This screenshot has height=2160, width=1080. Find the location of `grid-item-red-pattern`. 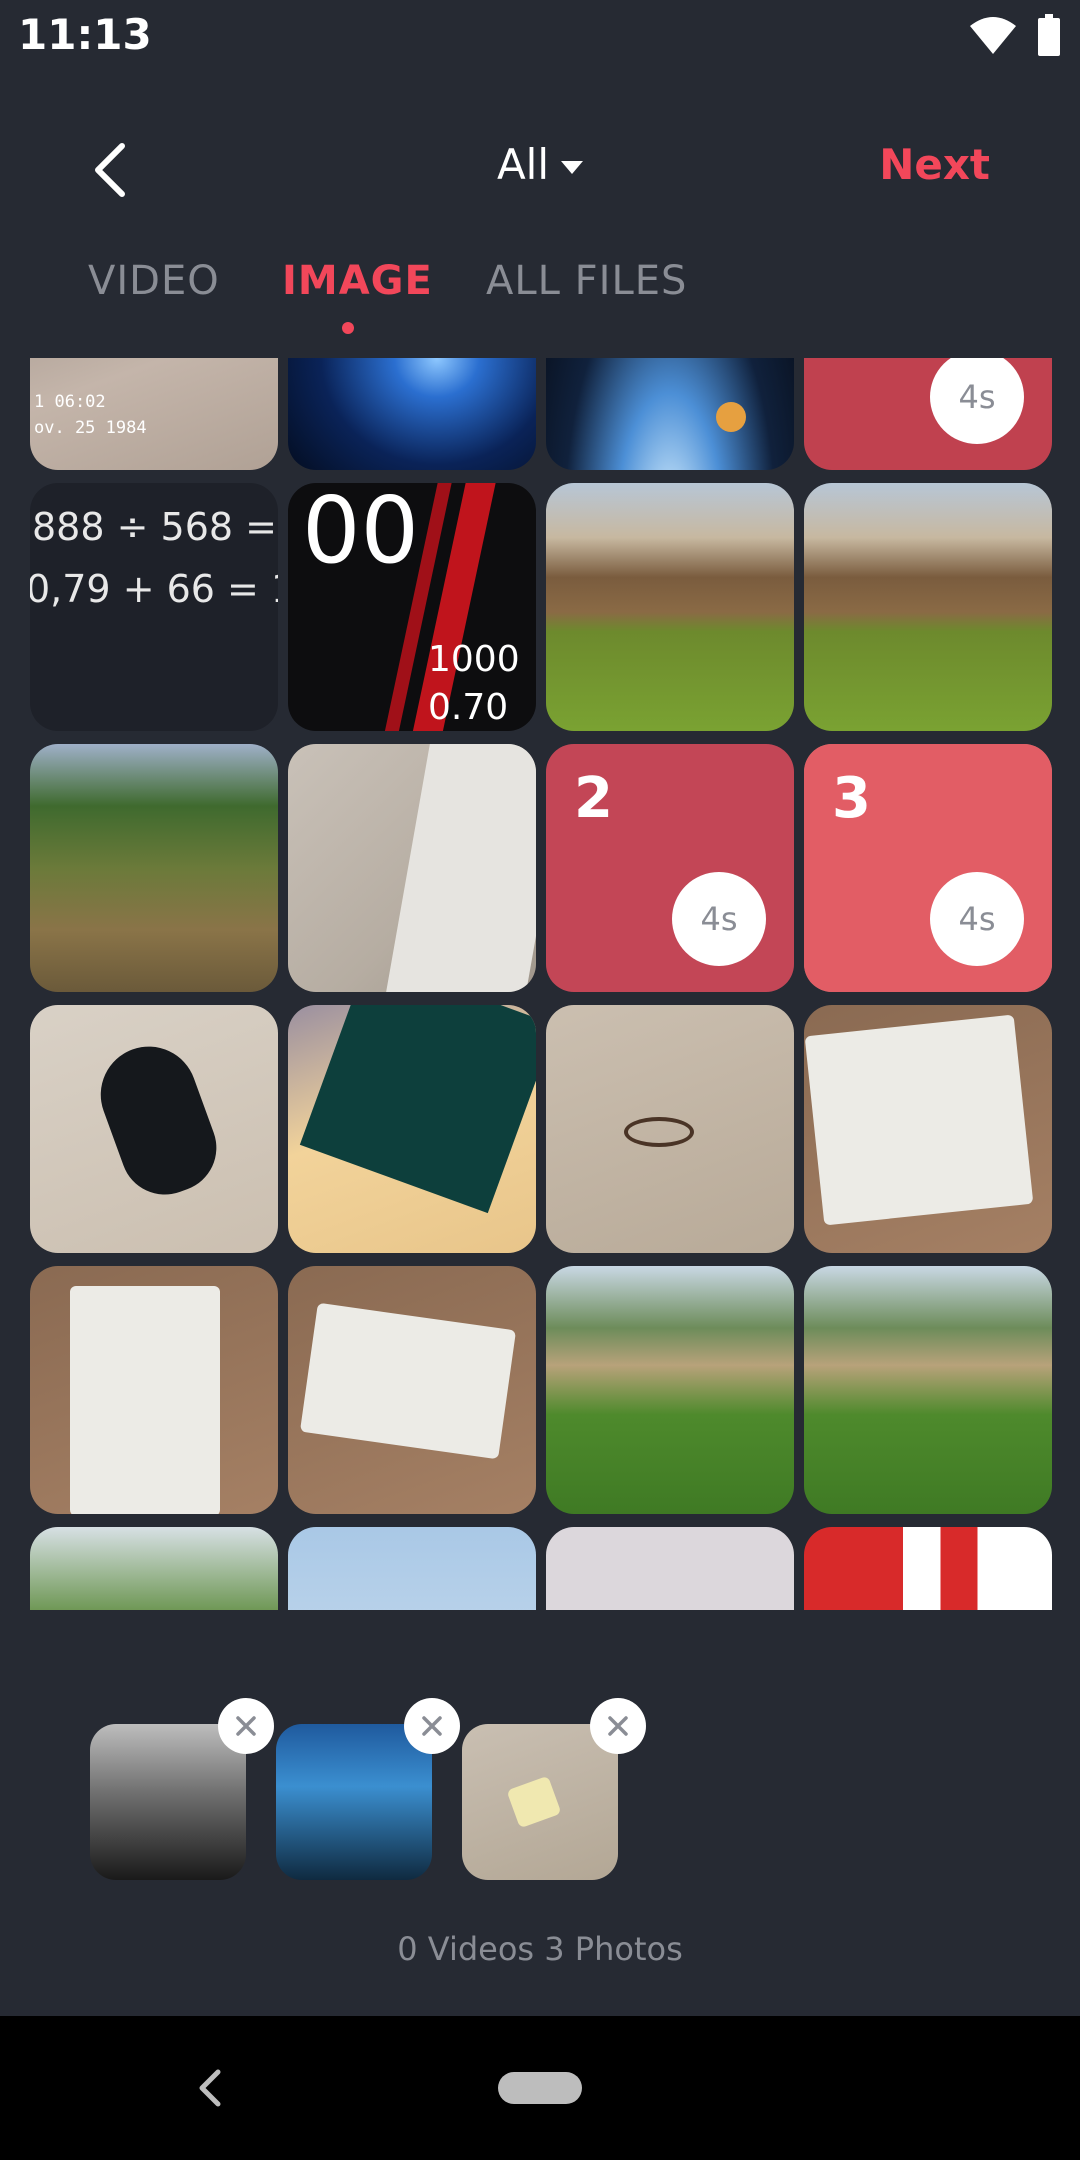

grid-item-red-pattern is located at coordinates (928, 1568).